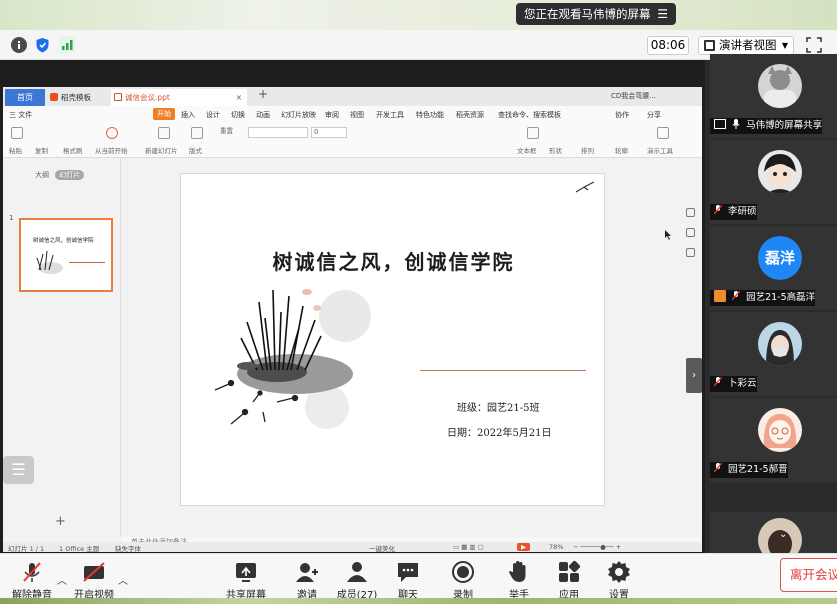 The height and width of the screenshot is (604, 837). I want to click on add-slide-icon: +, so click(60, 521).